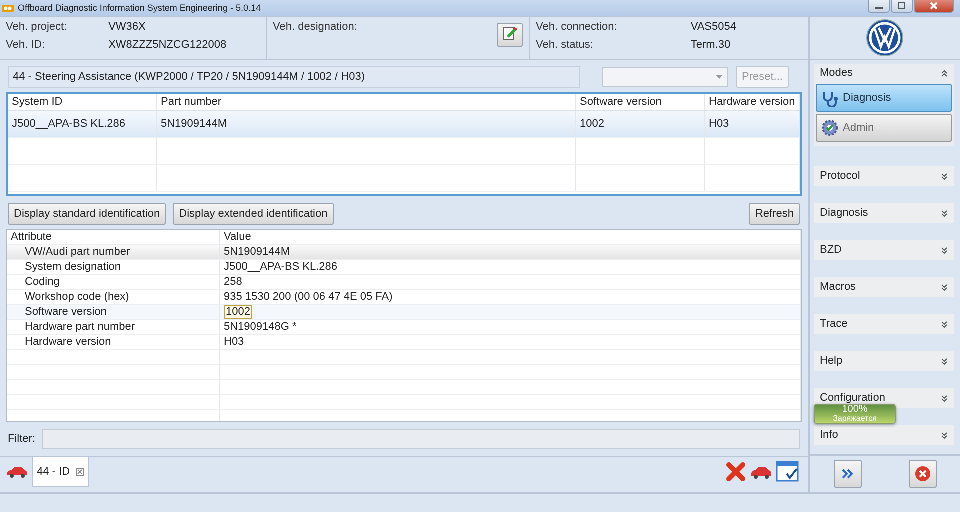  I want to click on table-cell: Hardware part number, so click(113, 327).